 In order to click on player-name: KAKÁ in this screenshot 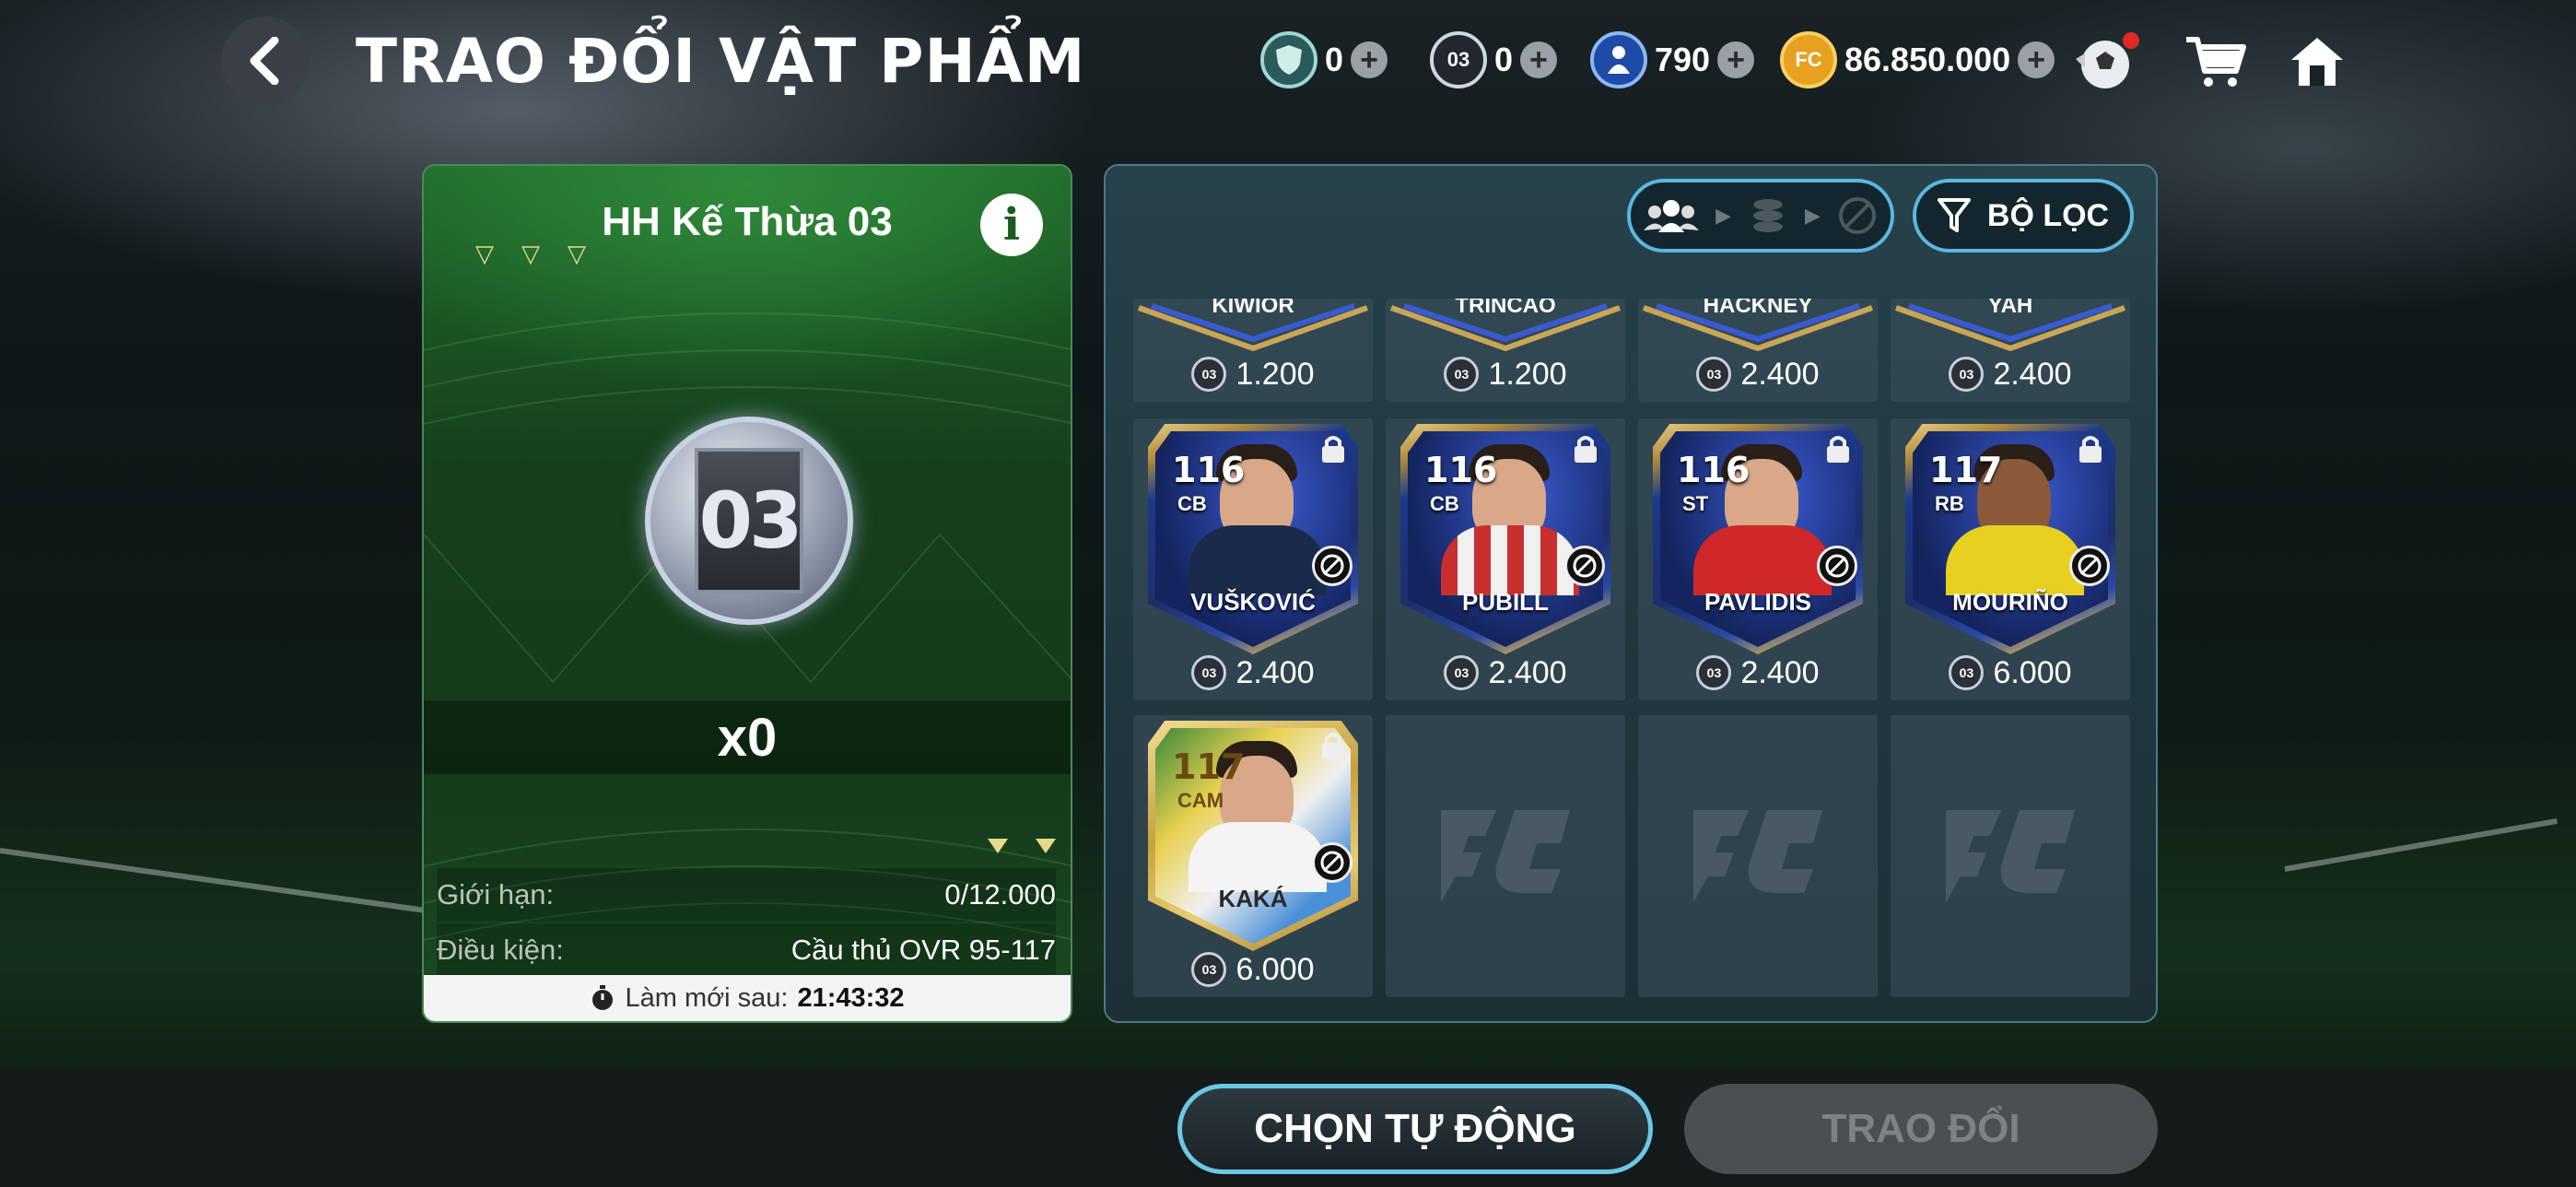, I will do `click(1253, 898)`.